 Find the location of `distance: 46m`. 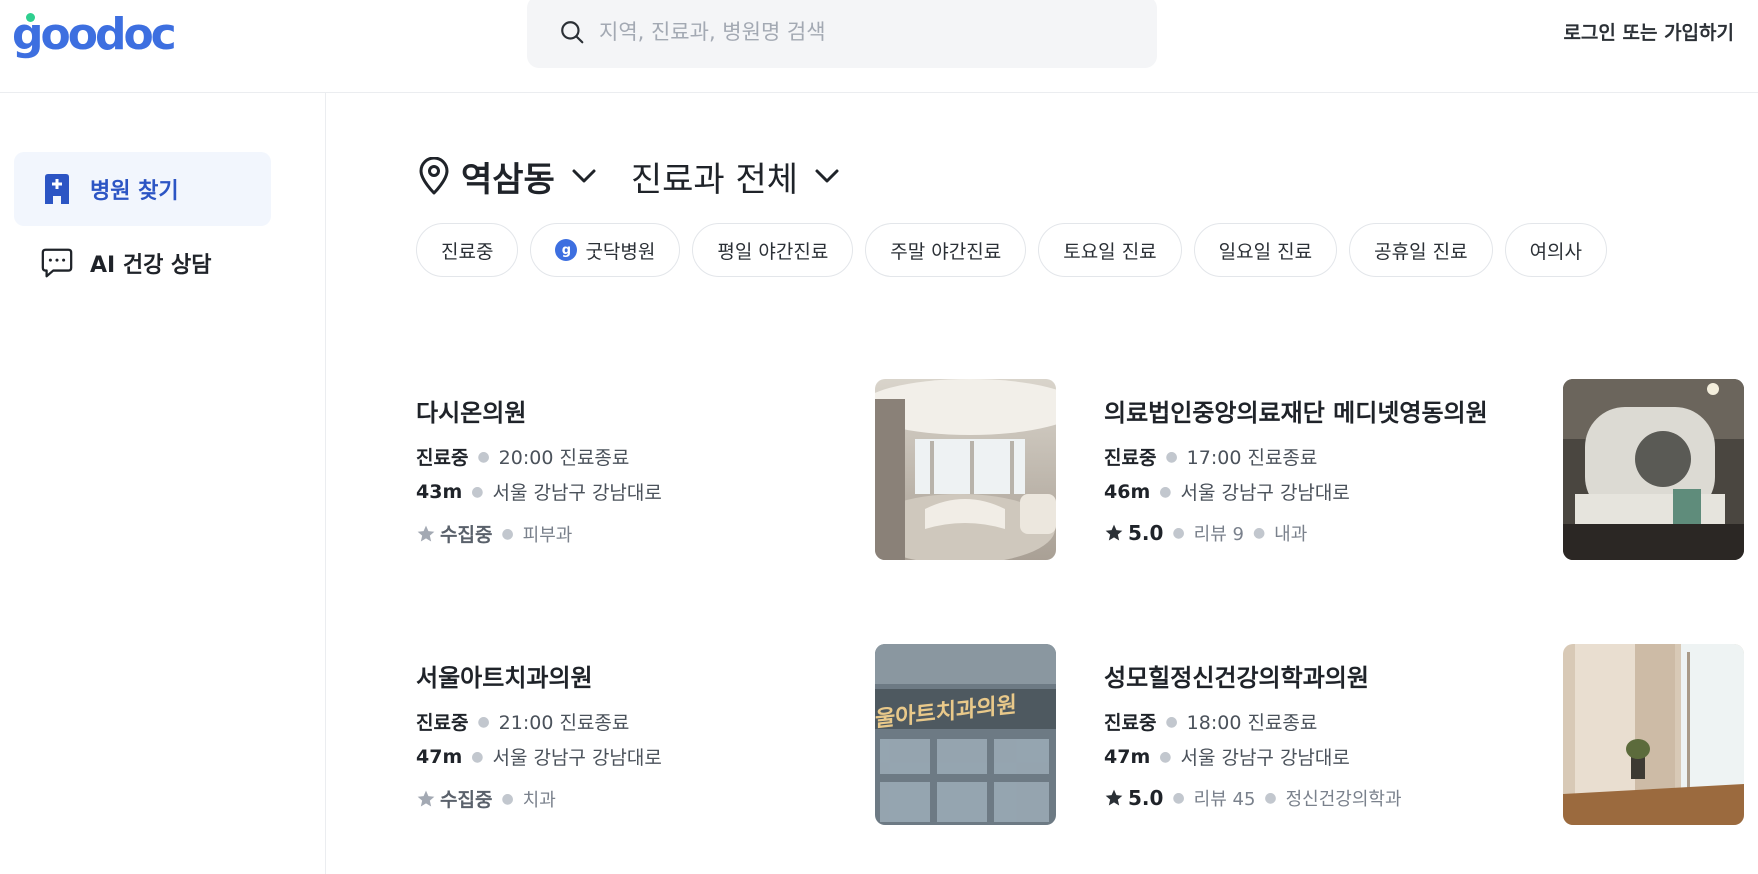

distance: 46m is located at coordinates (1127, 491).